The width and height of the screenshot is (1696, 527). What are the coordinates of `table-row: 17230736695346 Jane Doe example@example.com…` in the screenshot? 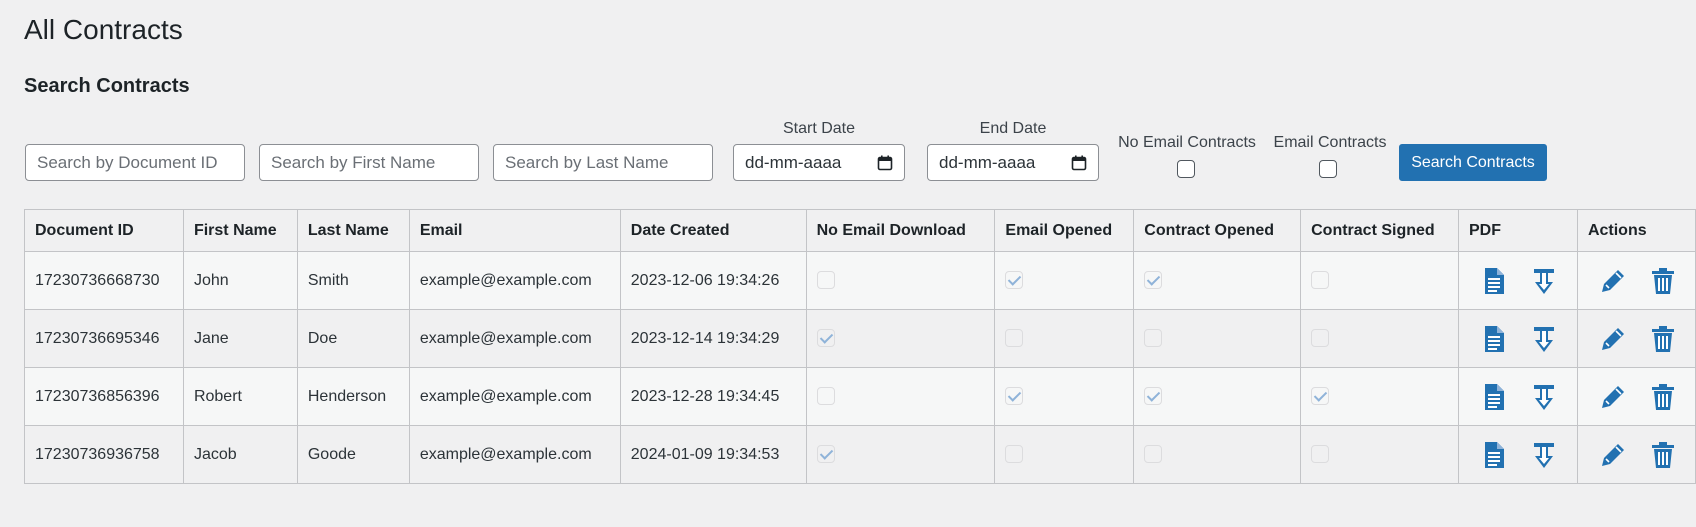 It's located at (860, 338).